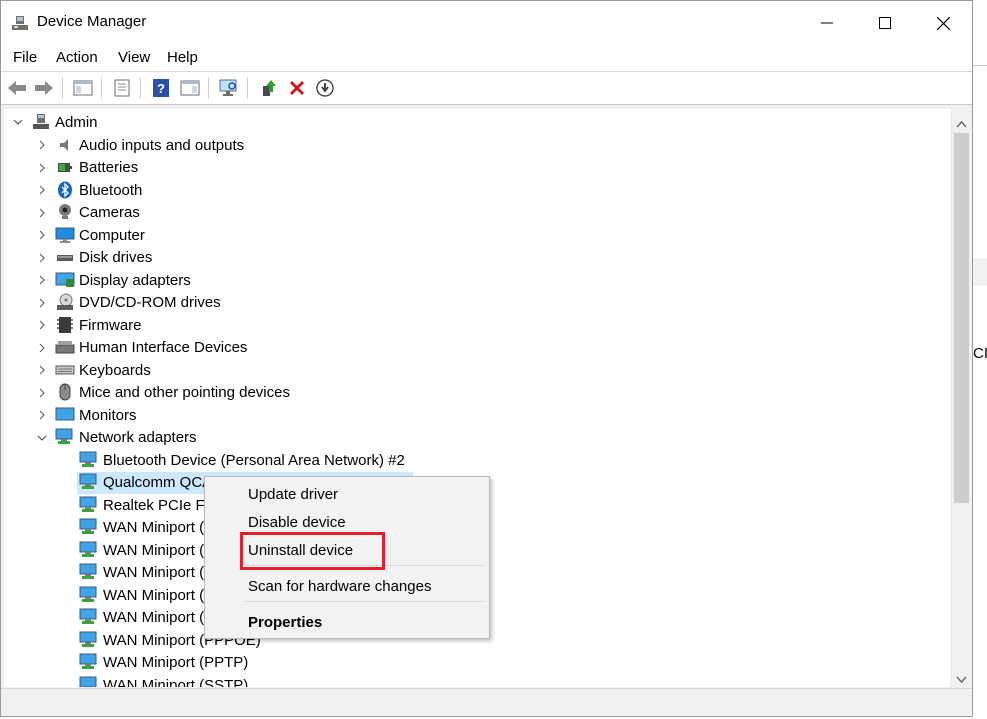  Describe the element at coordinates (297, 522) in the screenshot. I see `menu-disable-device: Disable device` at that location.